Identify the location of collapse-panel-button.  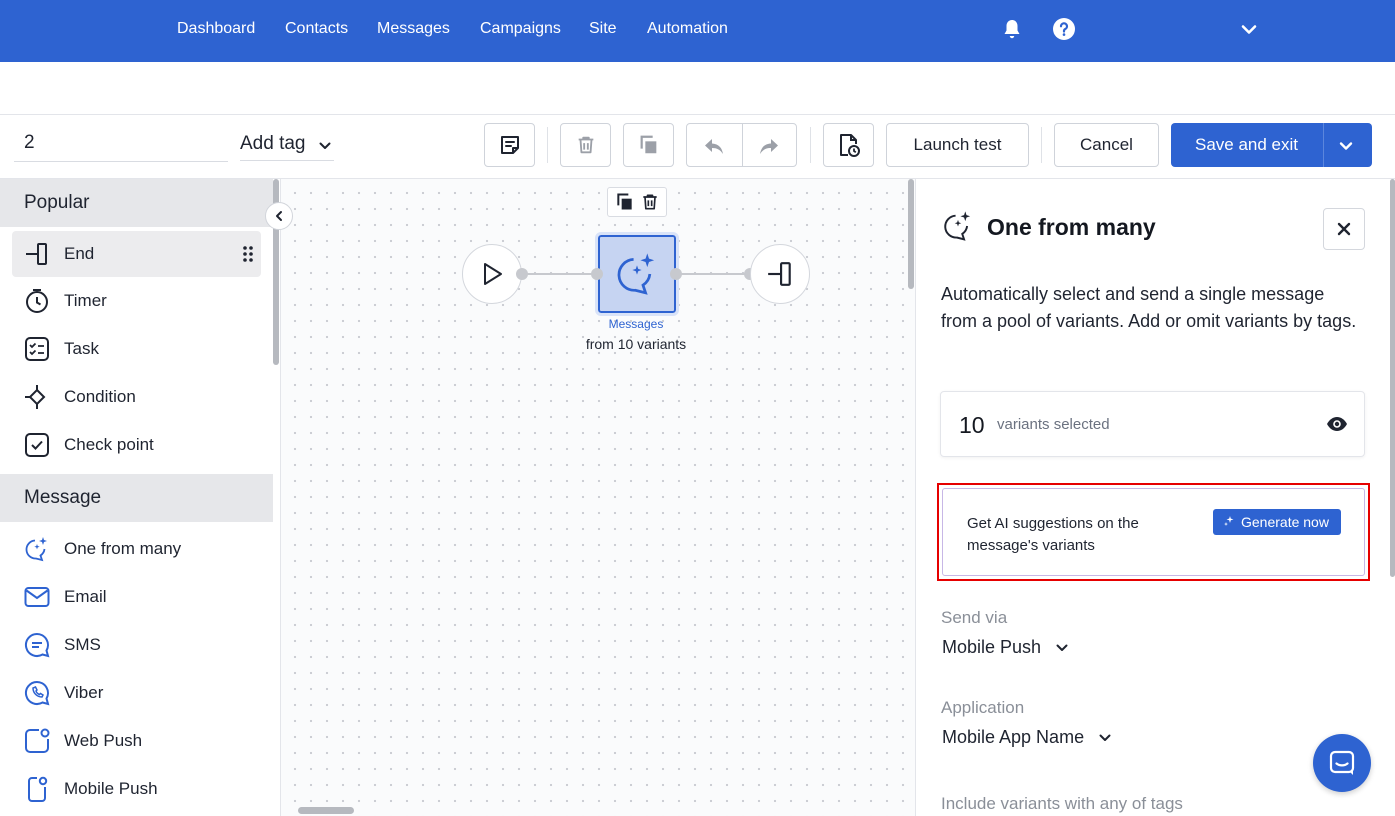
(279, 216).